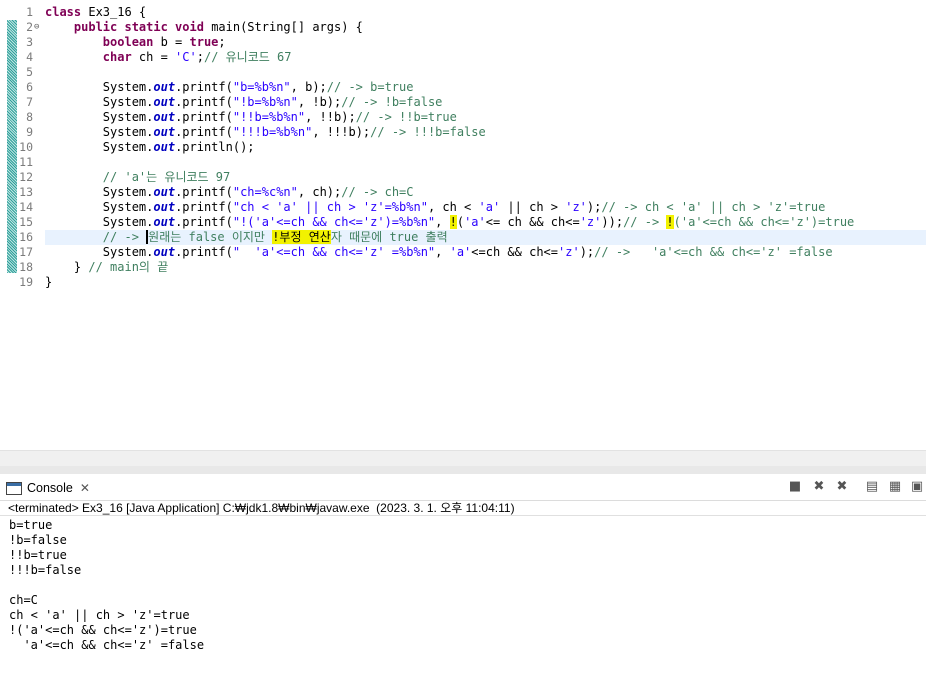 The image size is (926, 674). I want to click on code-token: "ch=%c%n", so click(265, 192).